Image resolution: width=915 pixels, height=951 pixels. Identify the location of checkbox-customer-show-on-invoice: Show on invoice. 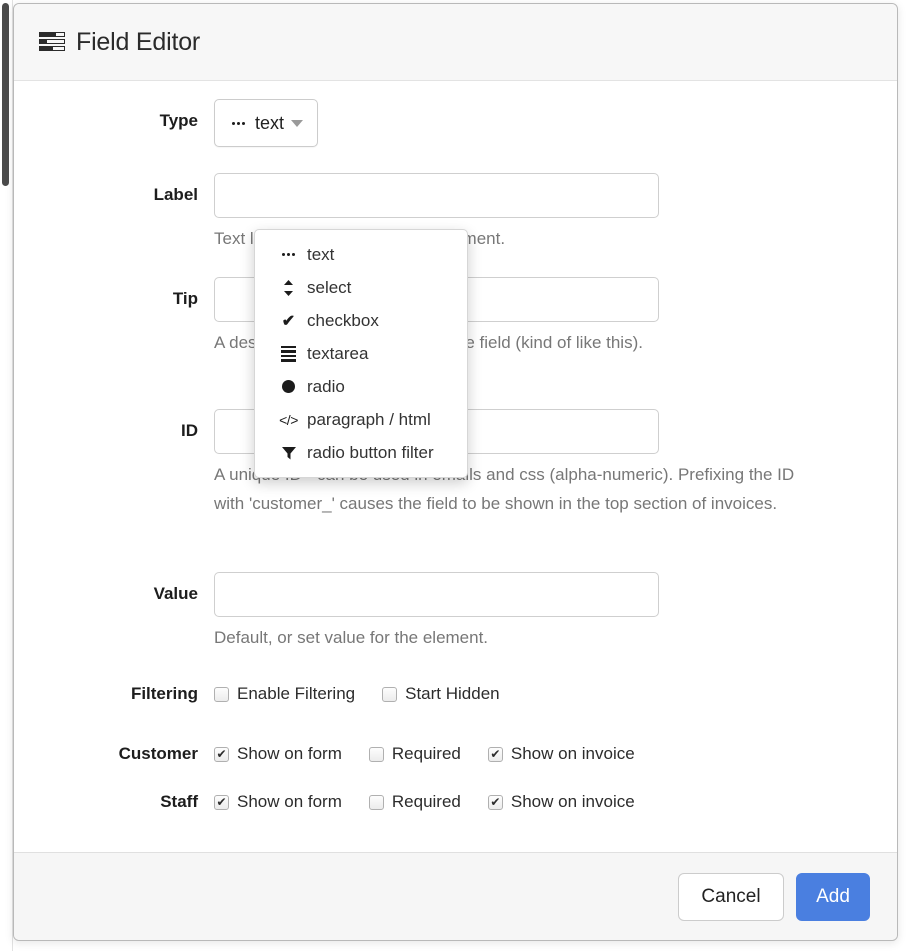
(561, 754).